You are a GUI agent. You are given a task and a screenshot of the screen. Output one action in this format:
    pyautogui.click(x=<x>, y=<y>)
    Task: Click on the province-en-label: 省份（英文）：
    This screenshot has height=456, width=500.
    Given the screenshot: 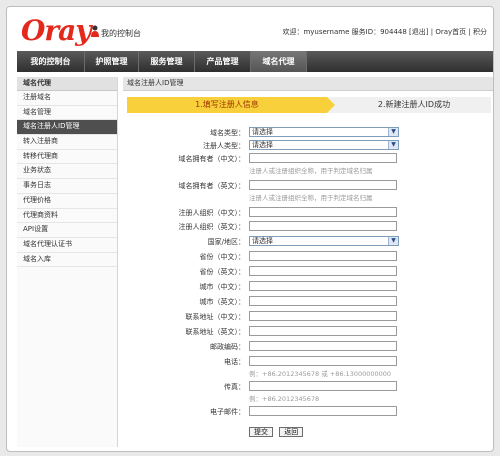 What is the action you would take?
    pyautogui.click(x=222, y=272)
    